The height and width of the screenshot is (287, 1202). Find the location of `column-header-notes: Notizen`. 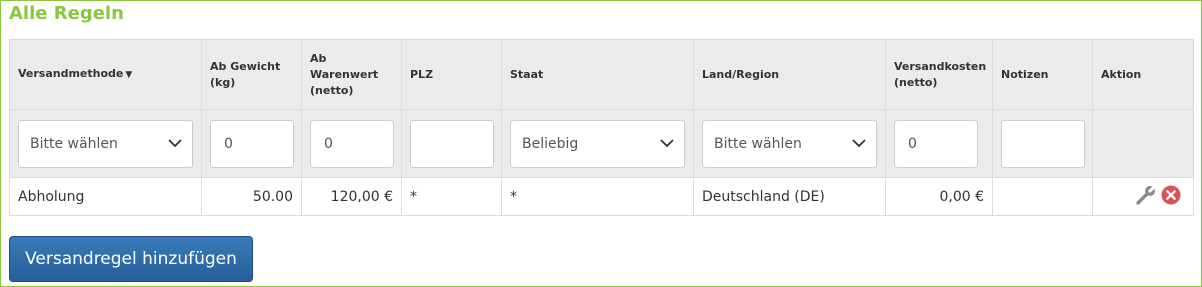

column-header-notes: Notizen is located at coordinates (1042, 74).